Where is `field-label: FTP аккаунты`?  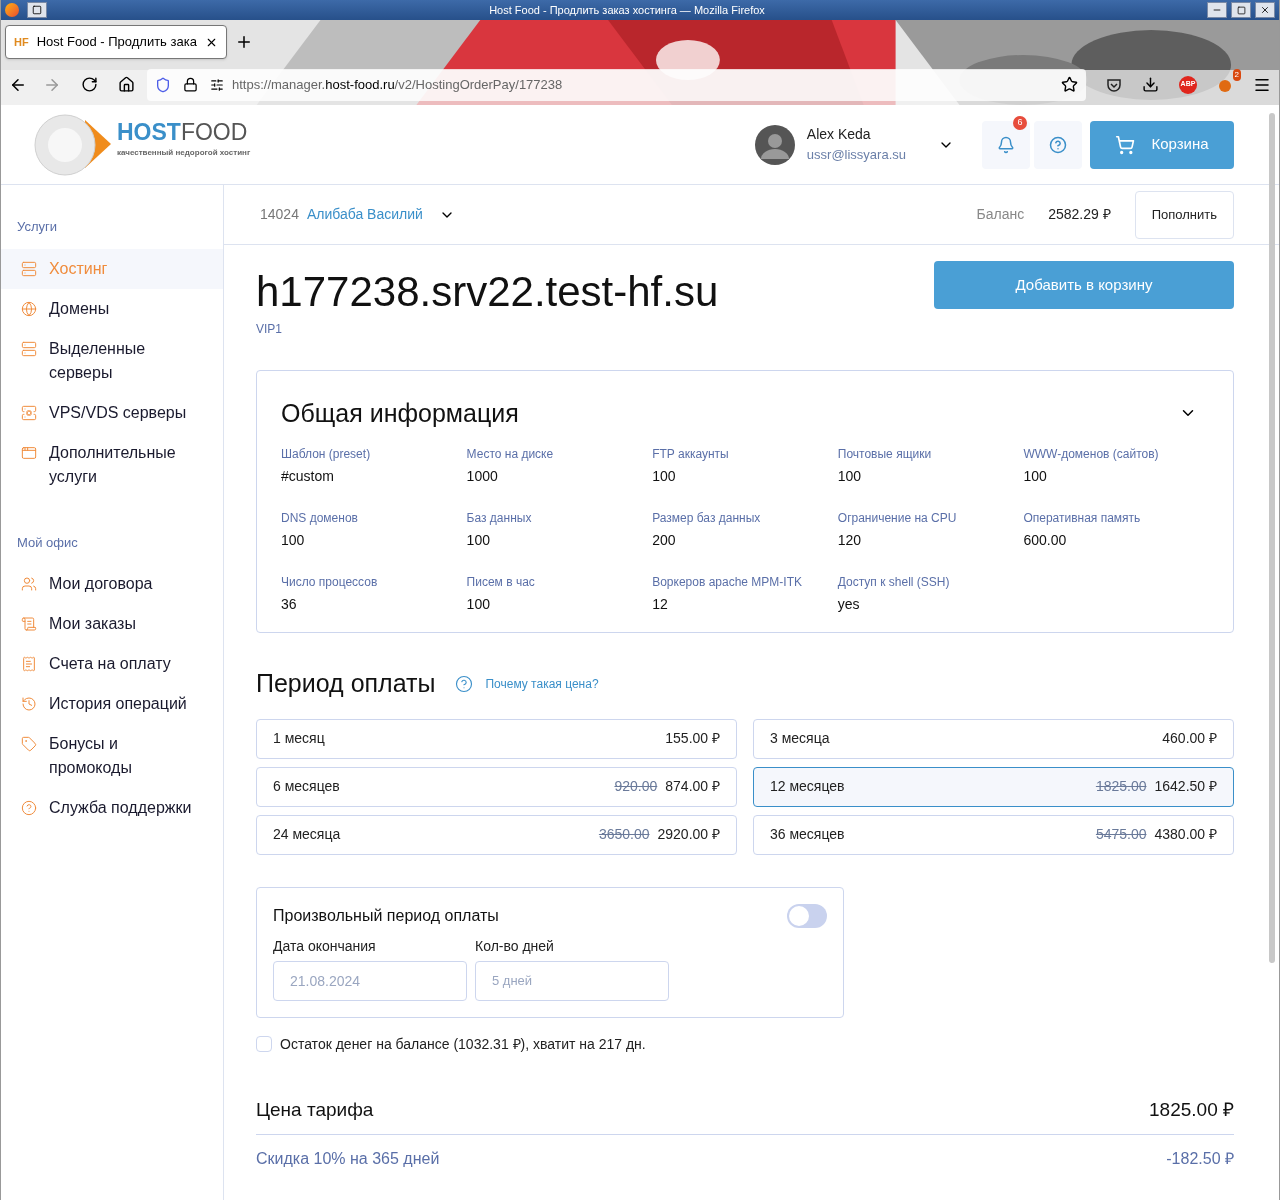 field-label: FTP аккаунты is located at coordinates (691, 455).